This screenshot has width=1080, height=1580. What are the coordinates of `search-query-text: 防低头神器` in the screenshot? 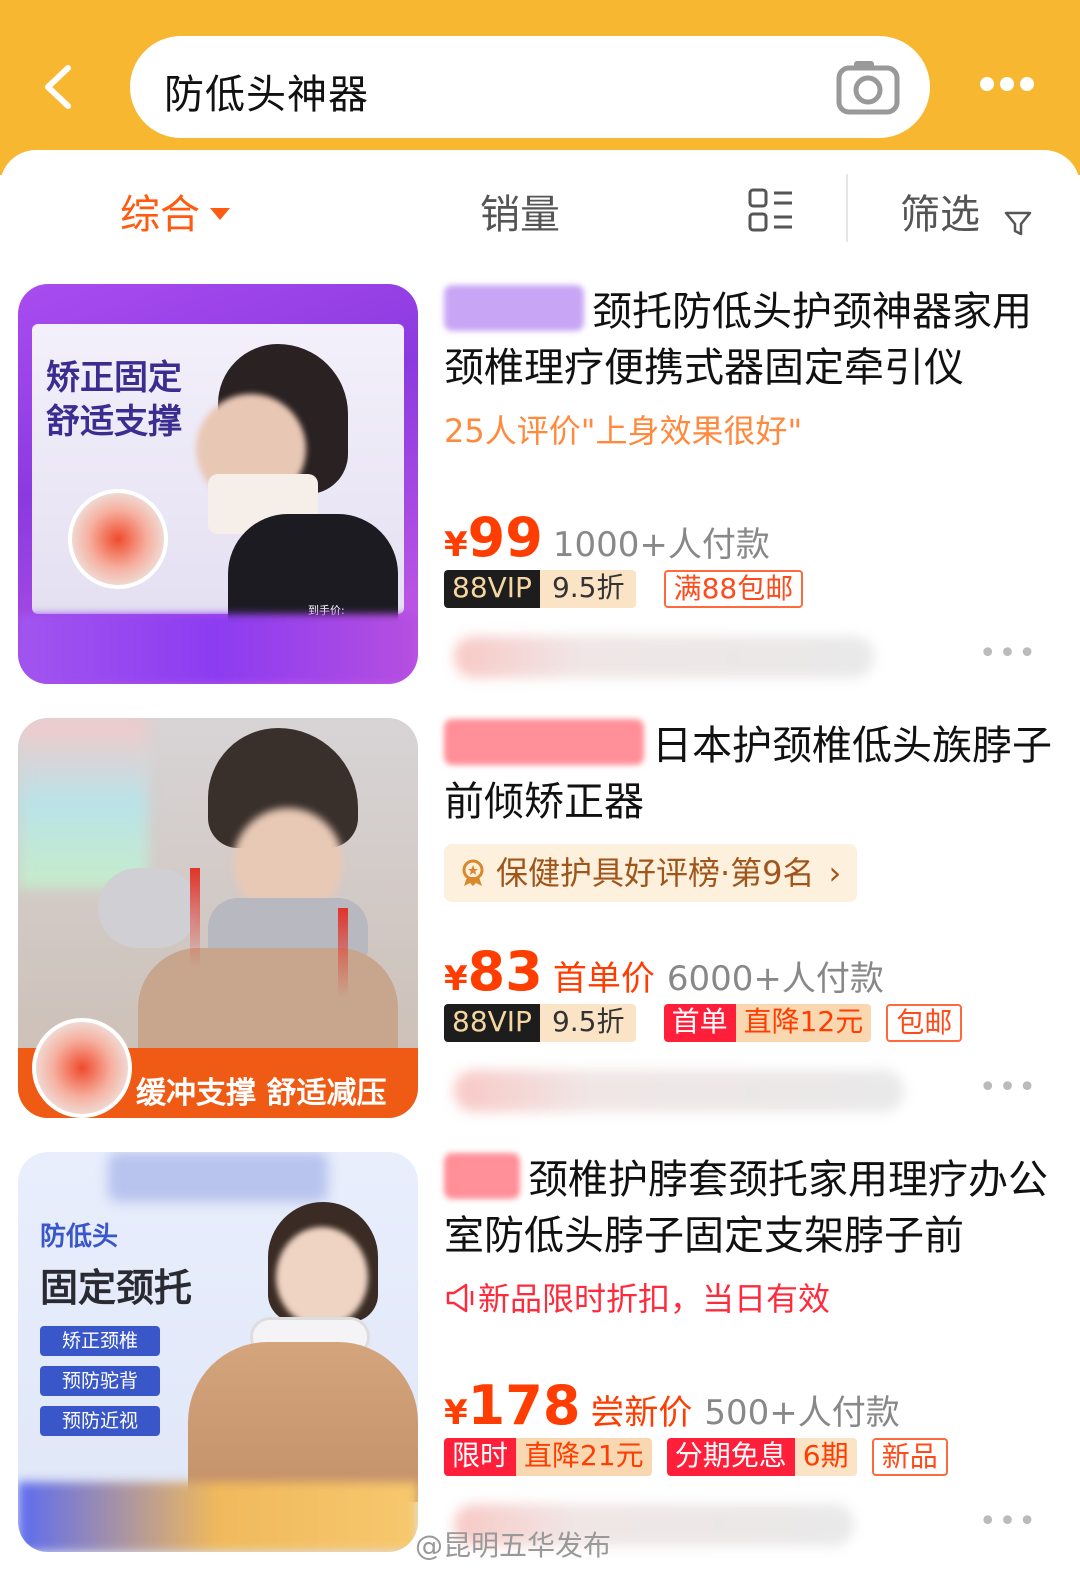 It's located at (266, 95).